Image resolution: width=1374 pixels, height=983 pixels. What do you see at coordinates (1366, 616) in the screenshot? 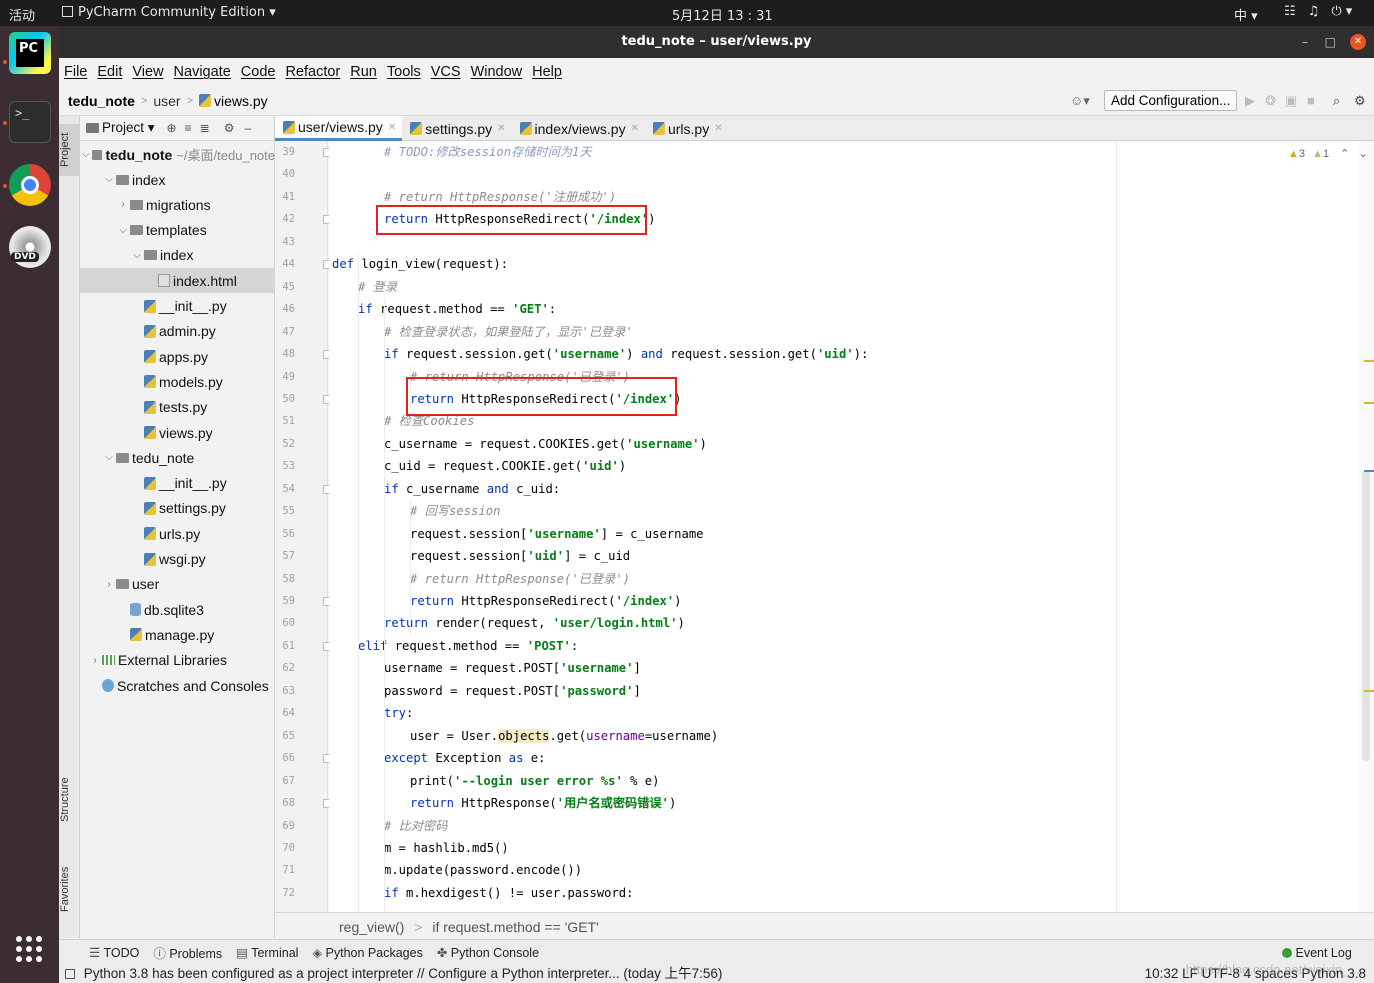
I see `scroll-thumb` at bounding box center [1366, 616].